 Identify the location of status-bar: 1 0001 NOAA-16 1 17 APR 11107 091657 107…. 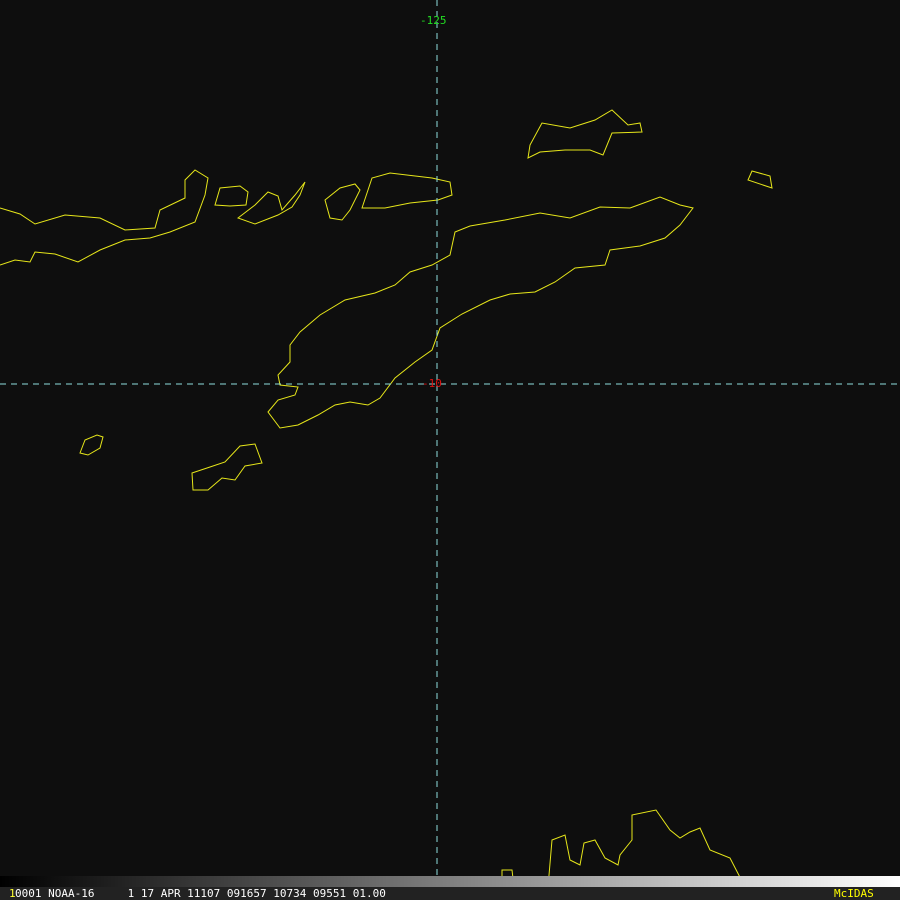
(450, 893).